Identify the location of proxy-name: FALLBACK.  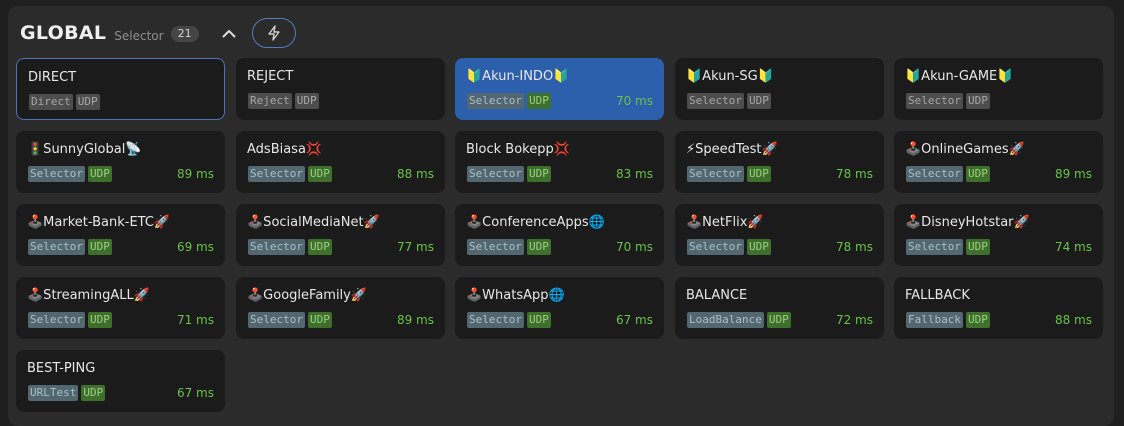
(937, 295).